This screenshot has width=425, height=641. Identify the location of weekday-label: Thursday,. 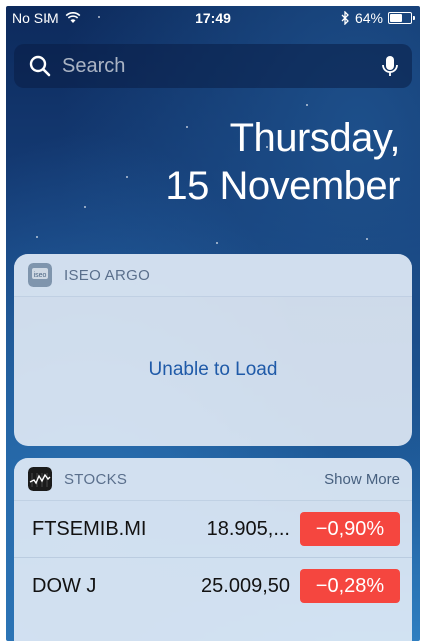
(315, 138).